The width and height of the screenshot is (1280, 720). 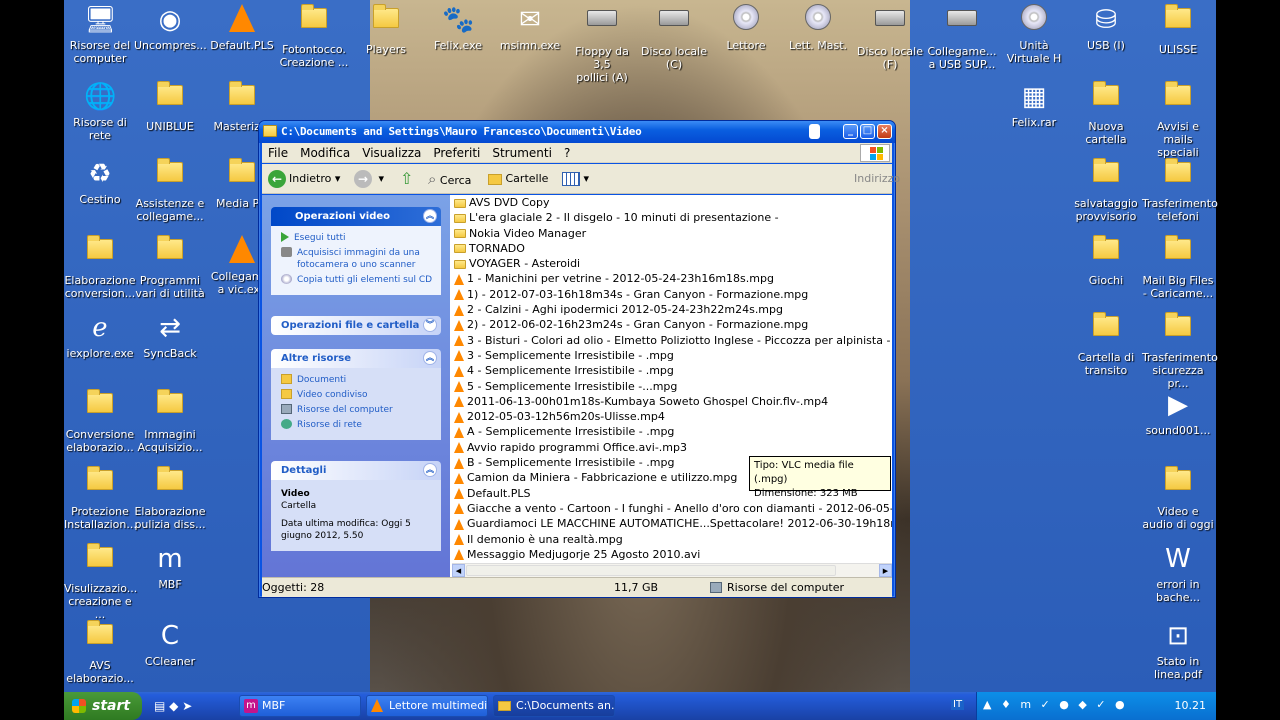 I want to click on desktop-left-icon-16: m MBF, so click(x=170, y=565).